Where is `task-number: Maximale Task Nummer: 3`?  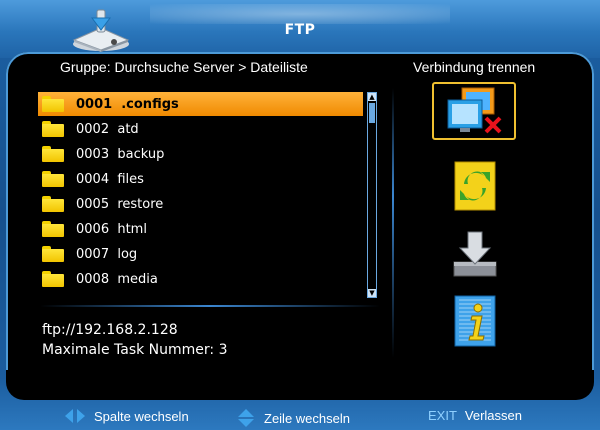
task-number: Maximale Task Nummer: 3 is located at coordinates (135, 350).